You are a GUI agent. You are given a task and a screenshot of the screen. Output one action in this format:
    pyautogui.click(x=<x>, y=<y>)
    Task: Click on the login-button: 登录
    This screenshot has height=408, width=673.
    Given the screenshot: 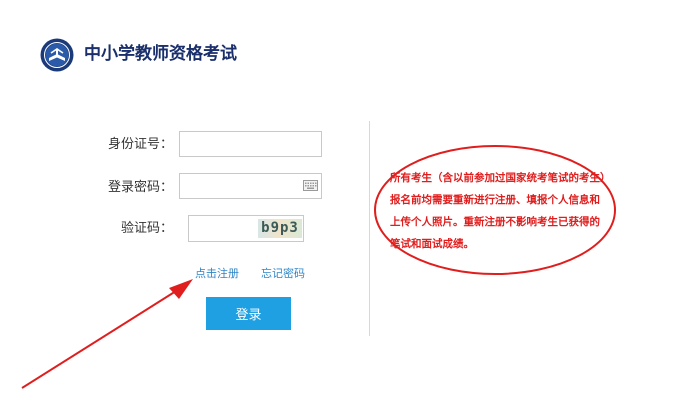 What is the action you would take?
    pyautogui.click(x=248, y=313)
    